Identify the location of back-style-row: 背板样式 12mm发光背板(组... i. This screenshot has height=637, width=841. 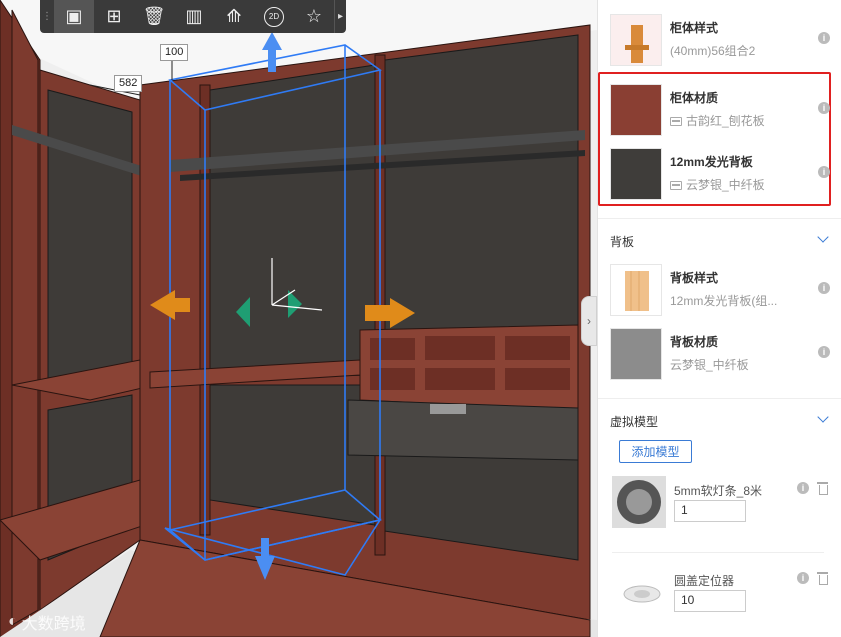
(723, 292).